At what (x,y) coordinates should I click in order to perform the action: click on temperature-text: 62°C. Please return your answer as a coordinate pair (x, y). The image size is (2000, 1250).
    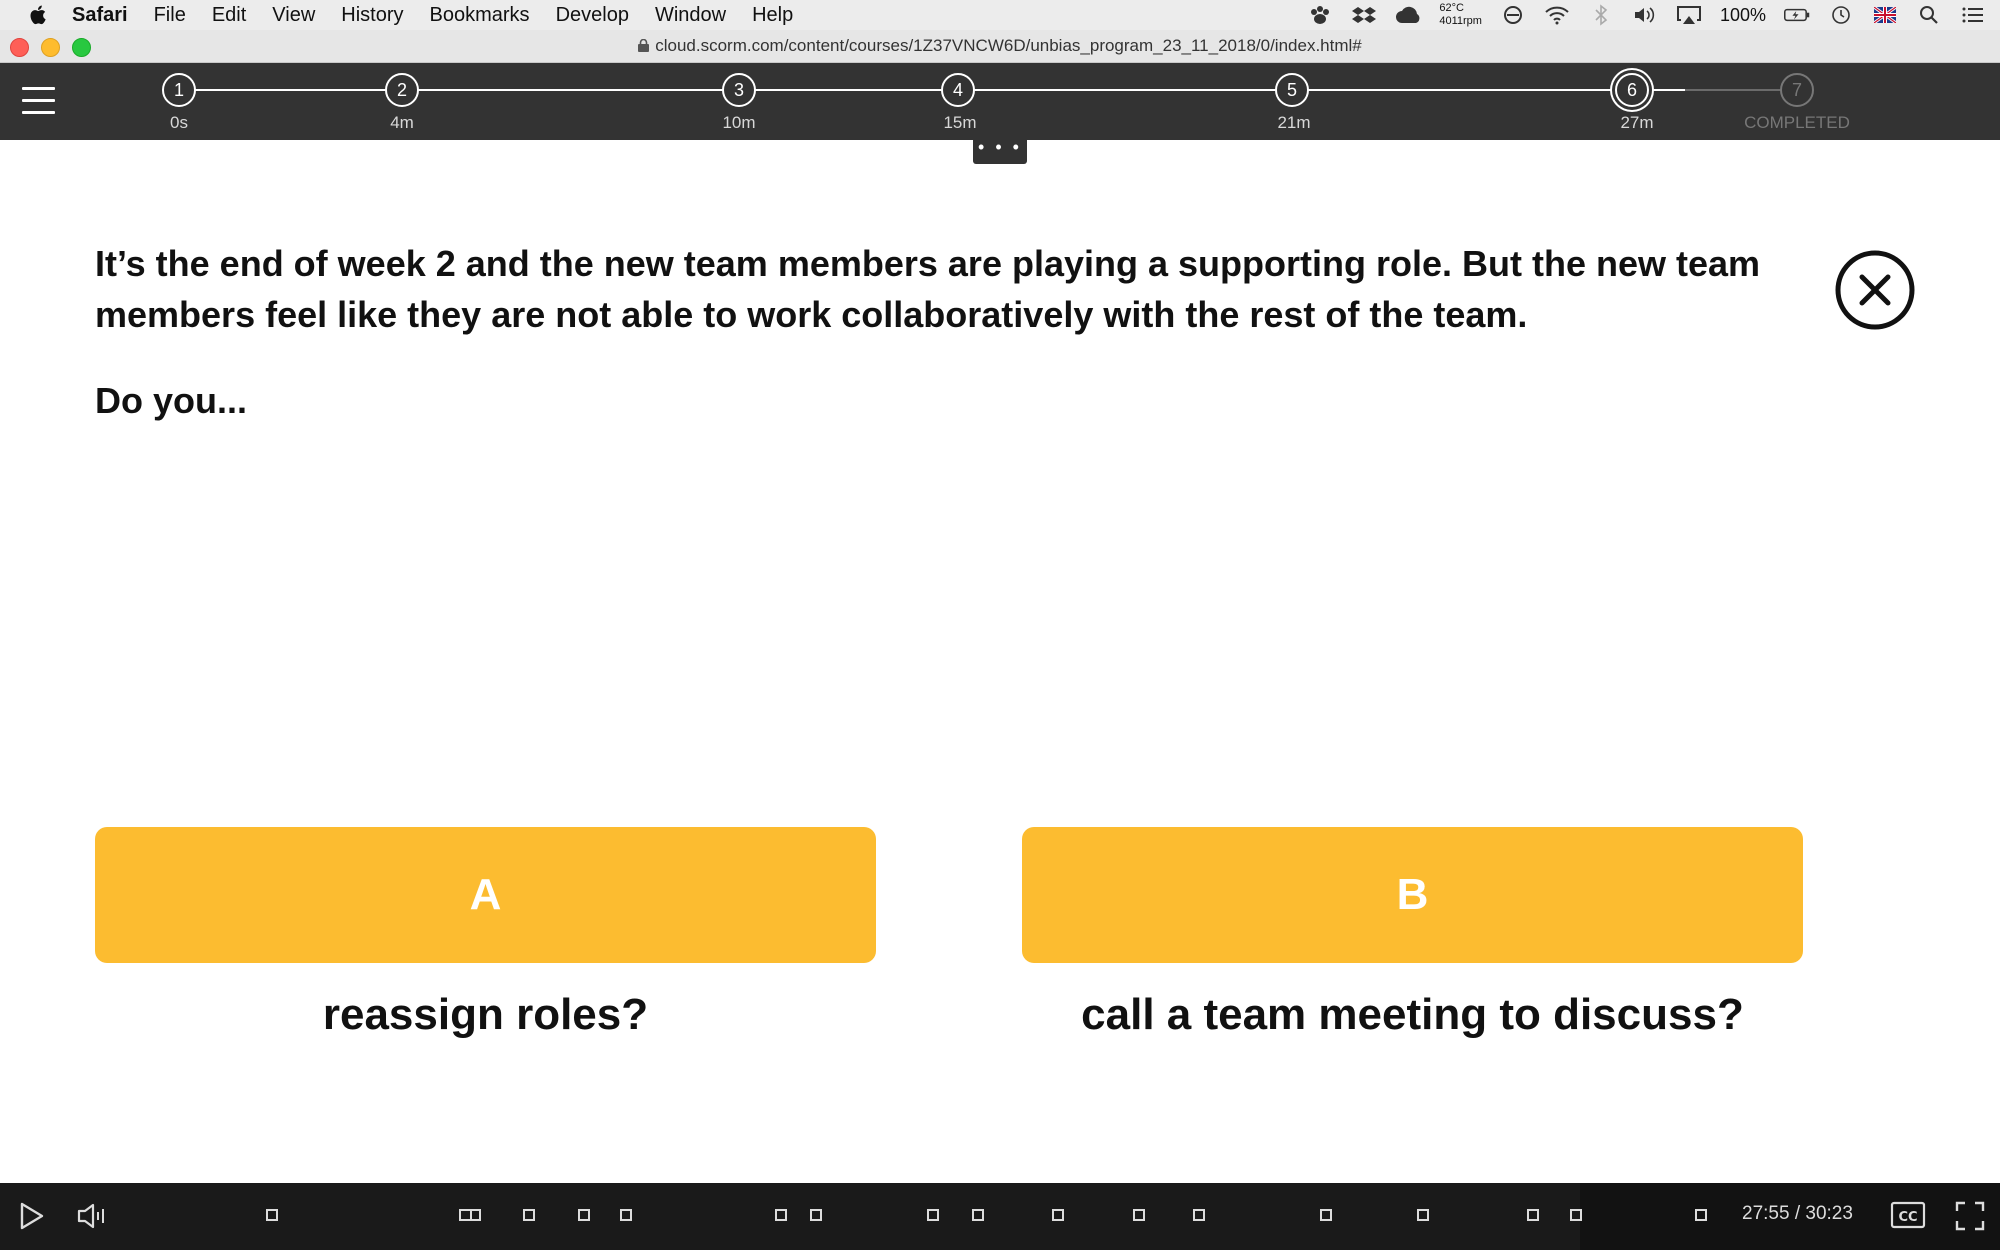
    Looking at the image, I should click on (1451, 8).